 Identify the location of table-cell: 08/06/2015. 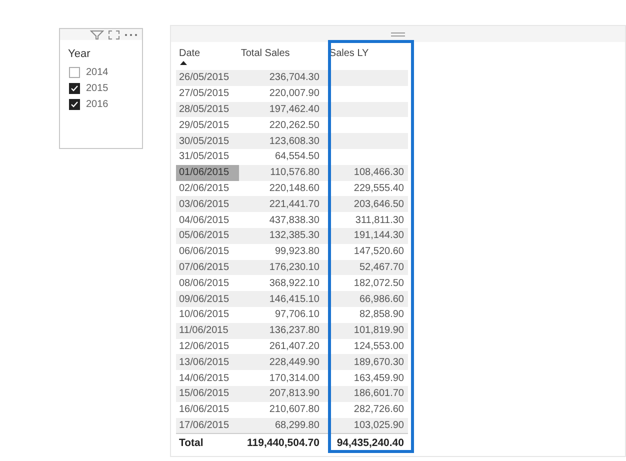
(204, 283).